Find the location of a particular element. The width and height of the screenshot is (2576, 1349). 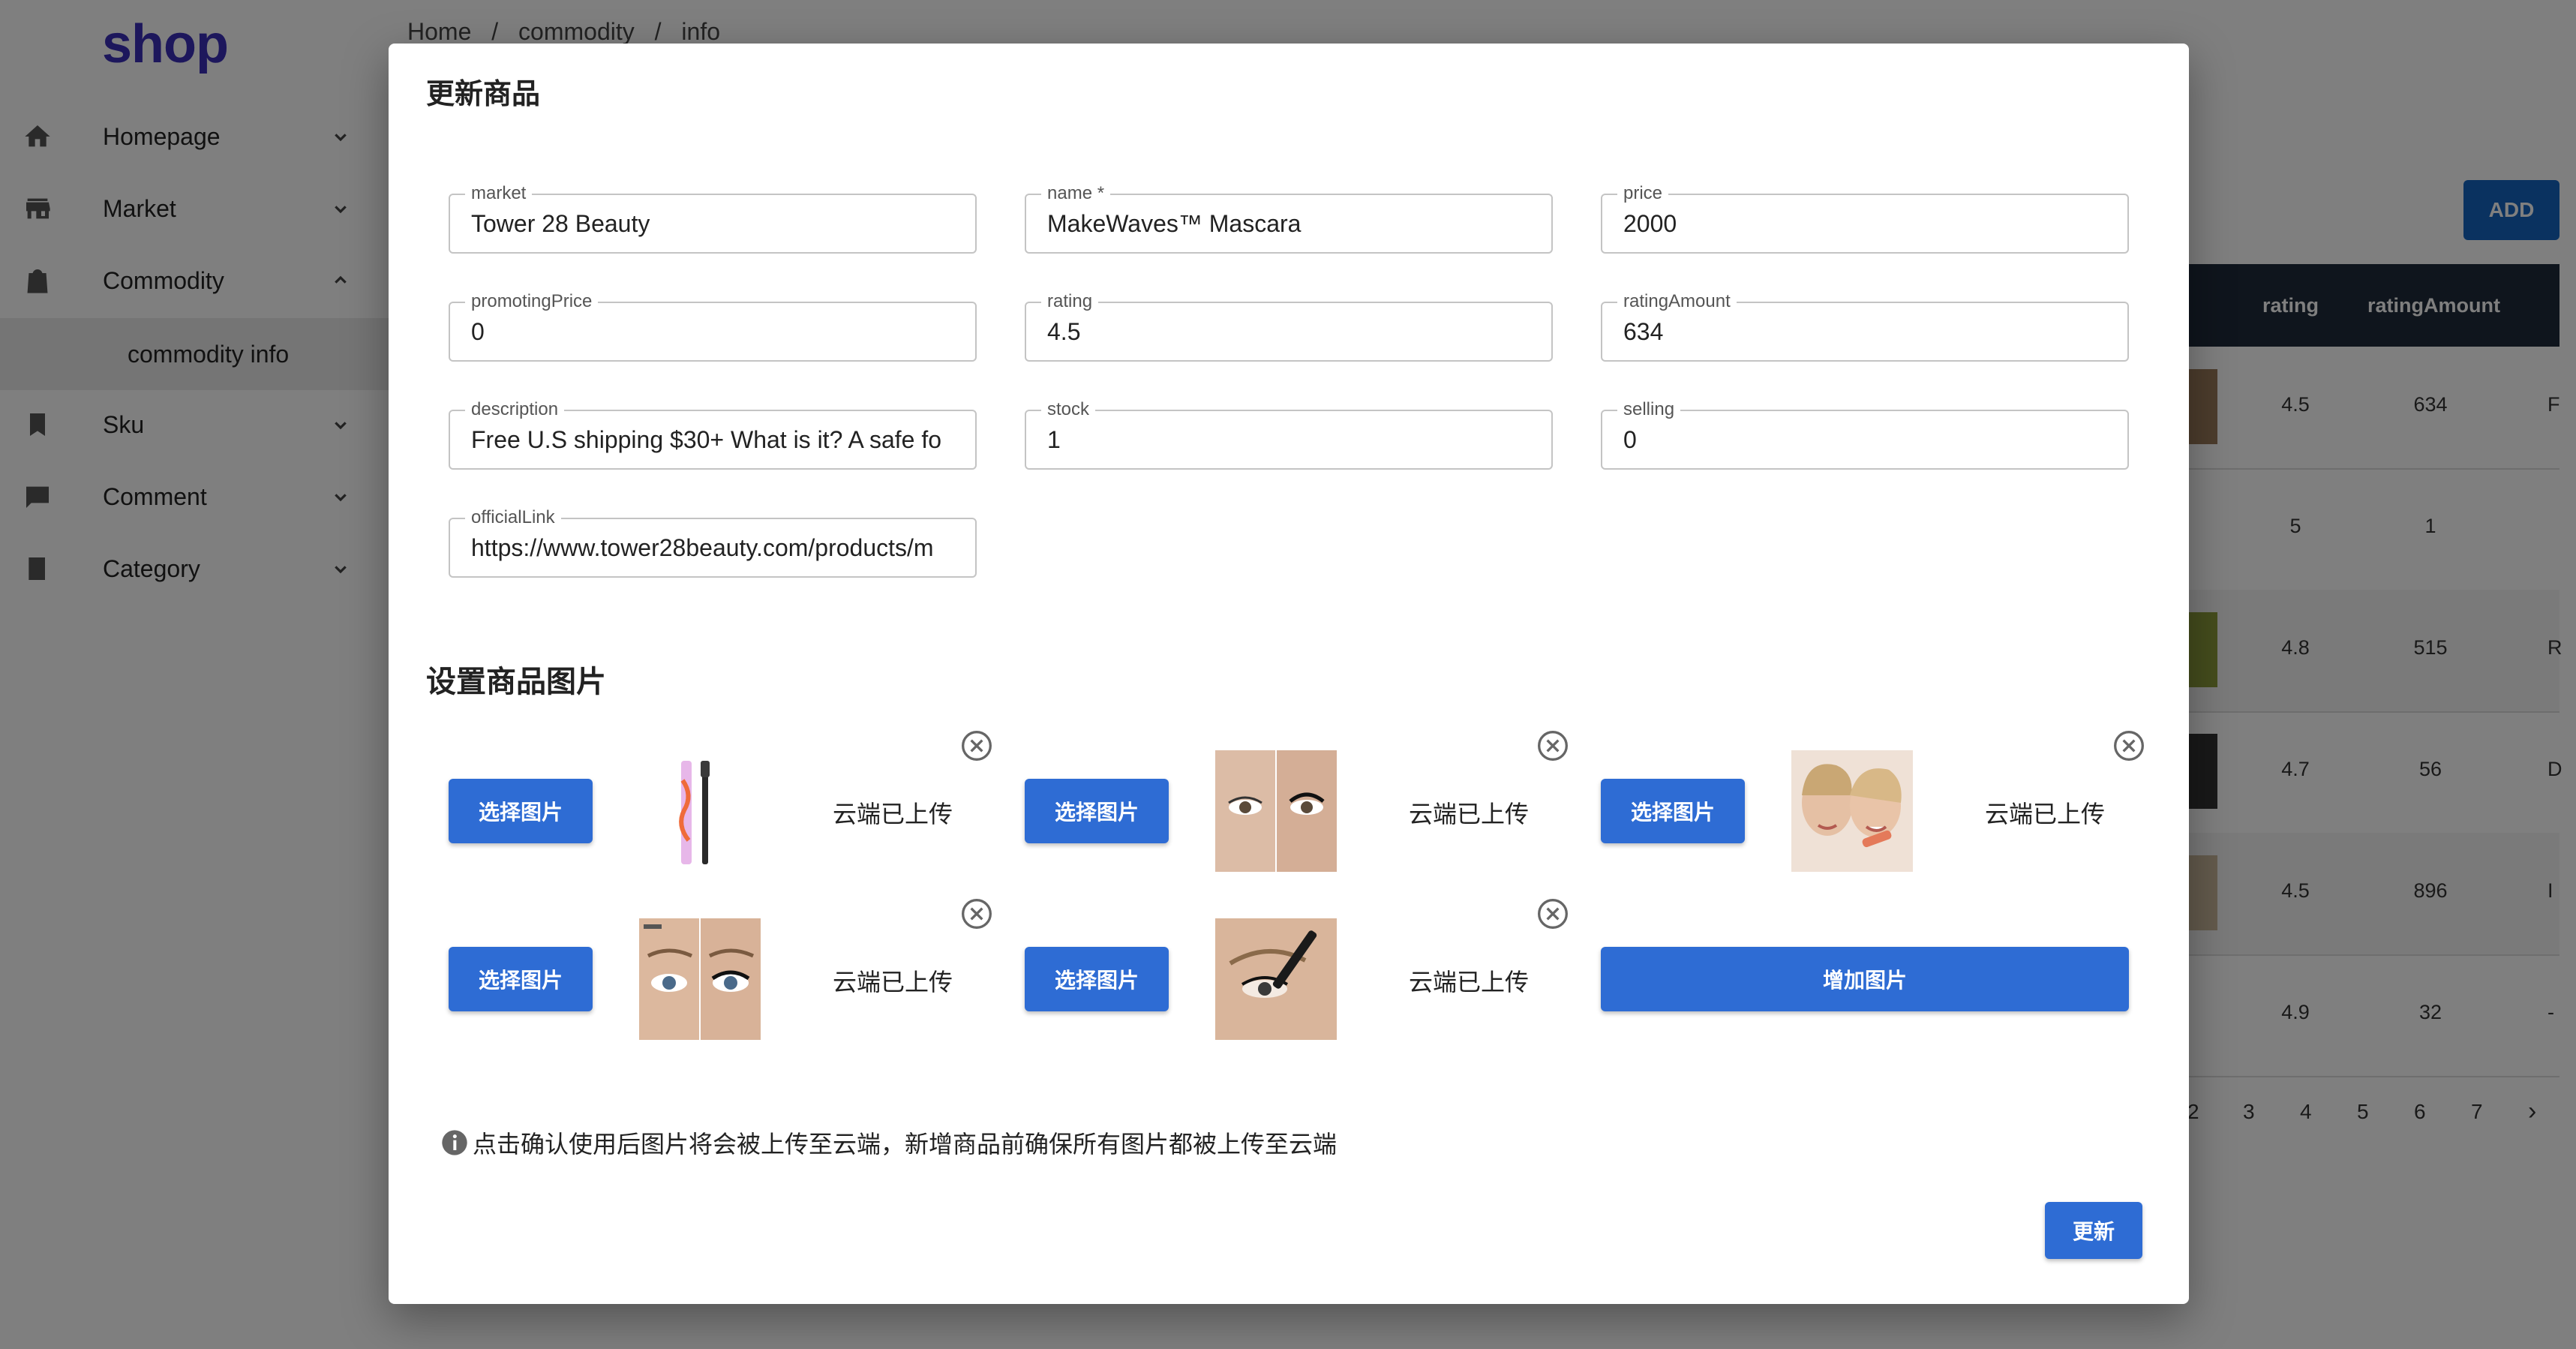

upload-notice: 点击确认使用后图片将会被上传至云端，新增商品前确保所有图片都被上传至云端 is located at coordinates (888, 1142).